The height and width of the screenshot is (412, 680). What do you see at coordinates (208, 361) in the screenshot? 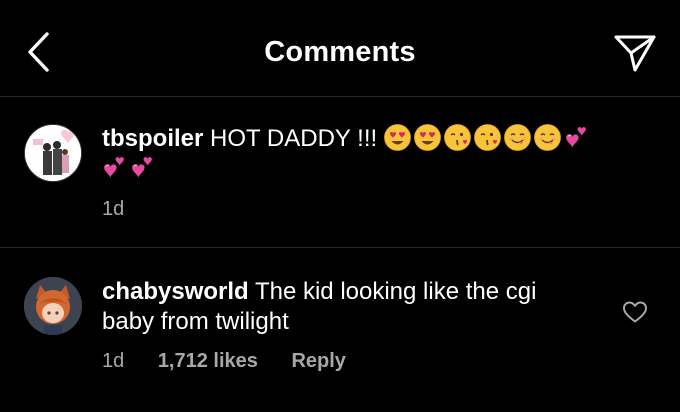
I see `likes-count: 1,712 likes` at bounding box center [208, 361].